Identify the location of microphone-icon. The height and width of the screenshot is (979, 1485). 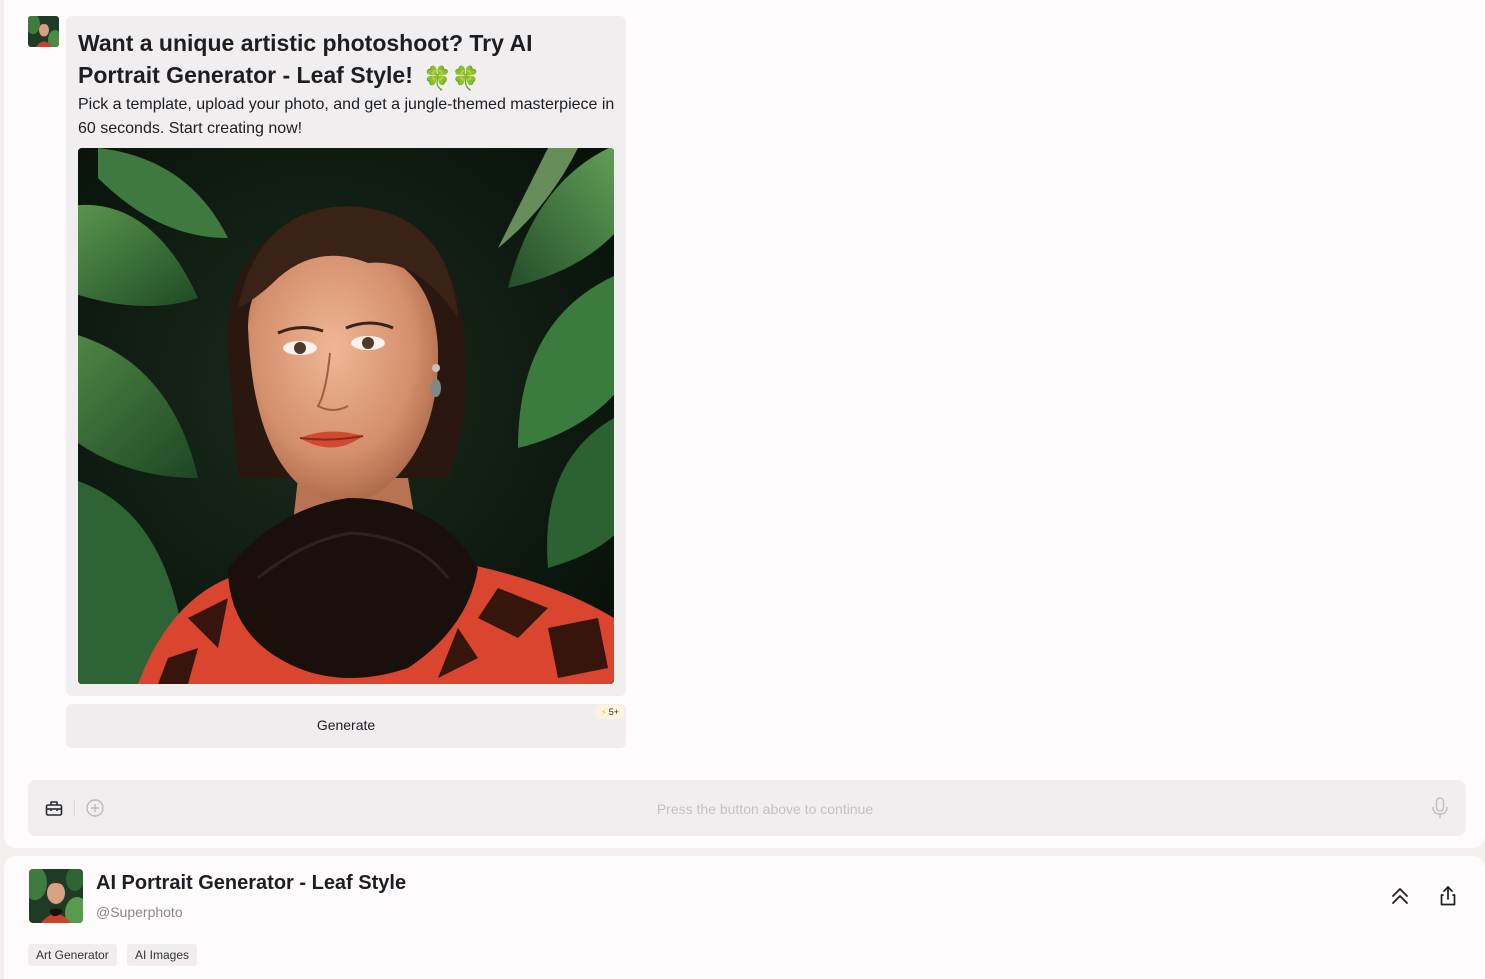
(1440, 810).